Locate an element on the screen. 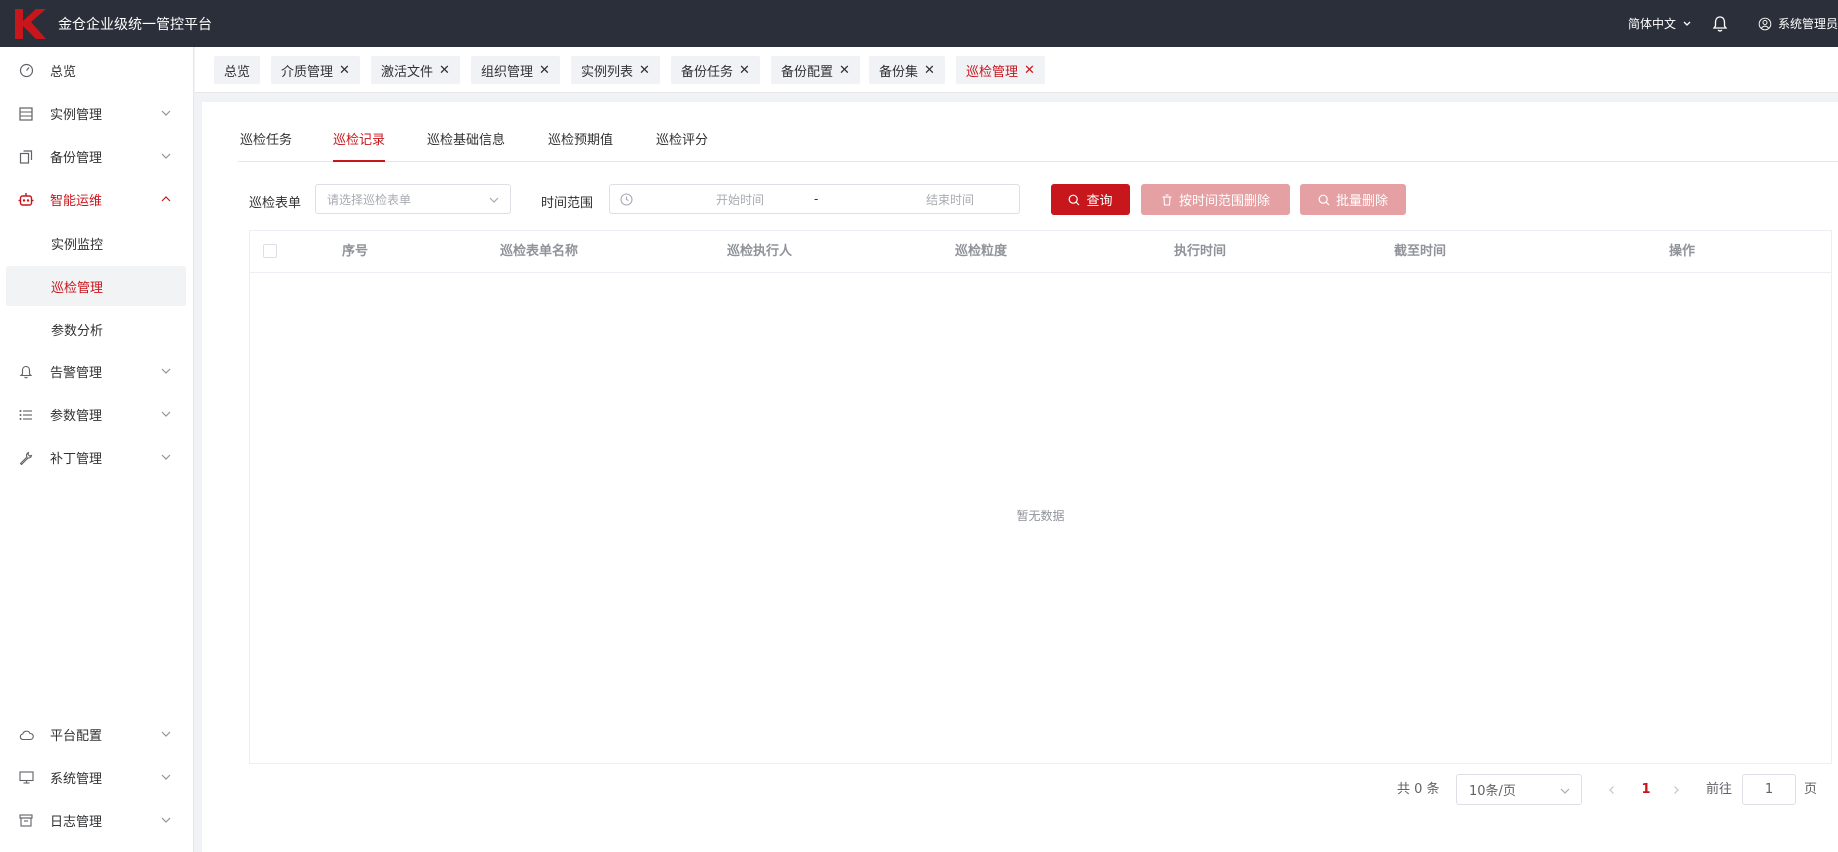 This screenshot has width=1838, height=852. column-header: 截至时间 is located at coordinates (1420, 251).